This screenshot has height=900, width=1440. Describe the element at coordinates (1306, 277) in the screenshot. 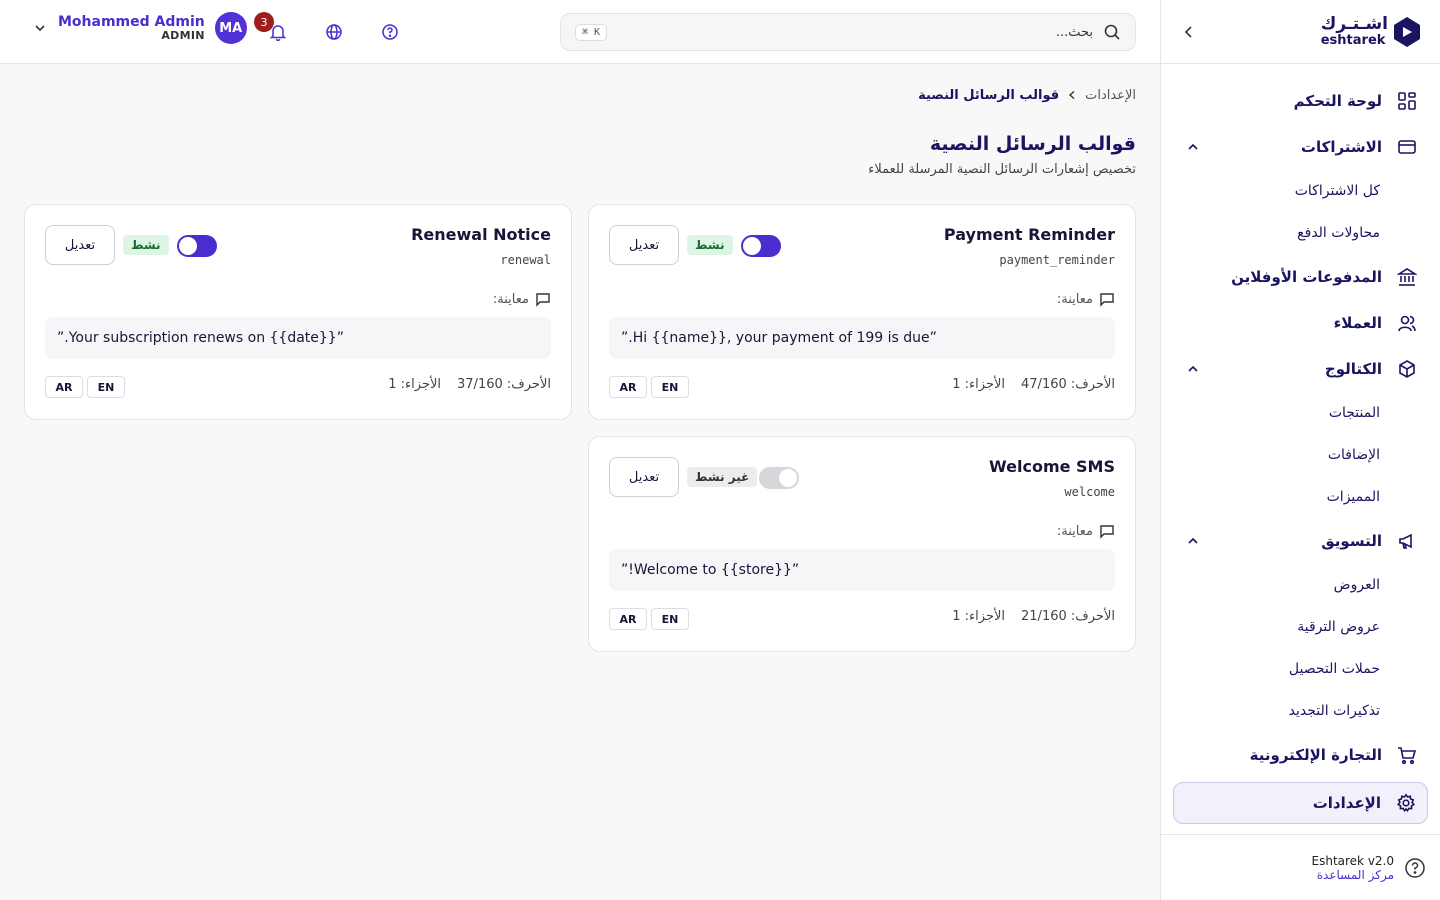

I see `sidebar-item-label: المدفوعات الأوفلاين` at that location.